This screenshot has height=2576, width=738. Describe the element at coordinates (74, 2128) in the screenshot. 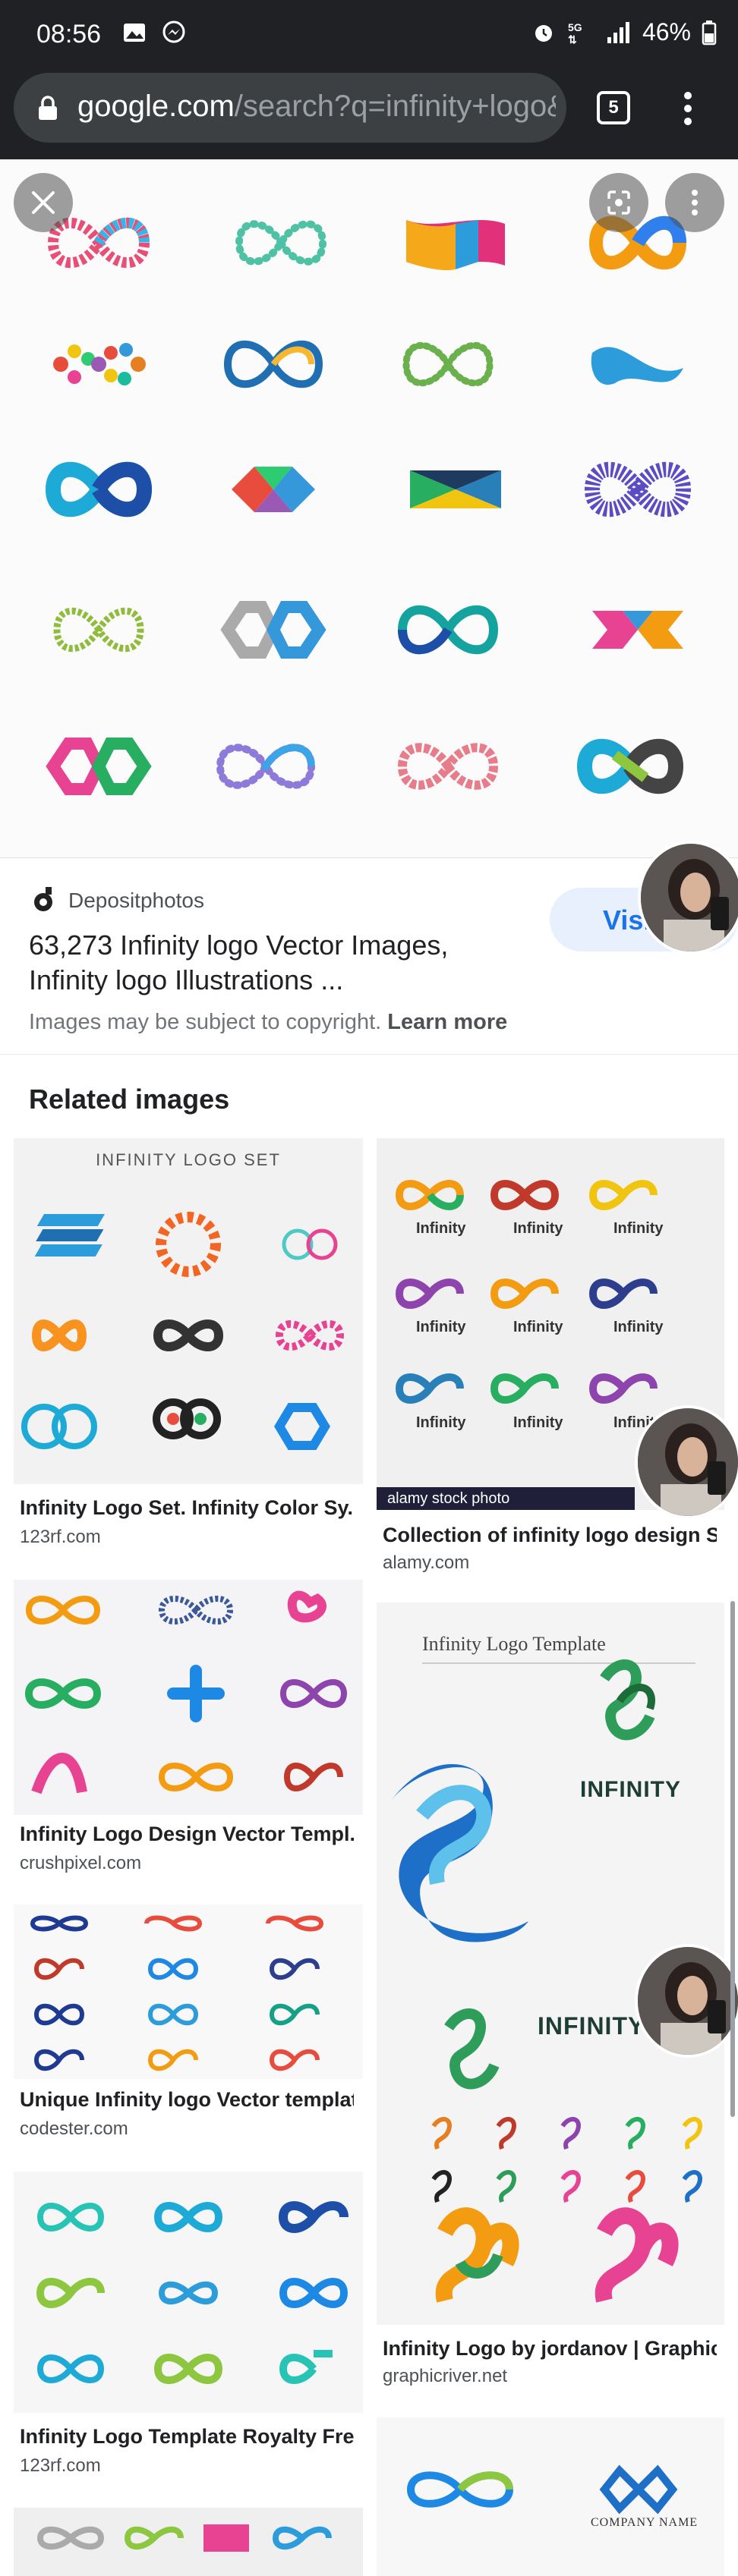

I see `related-site: codester.com` at that location.